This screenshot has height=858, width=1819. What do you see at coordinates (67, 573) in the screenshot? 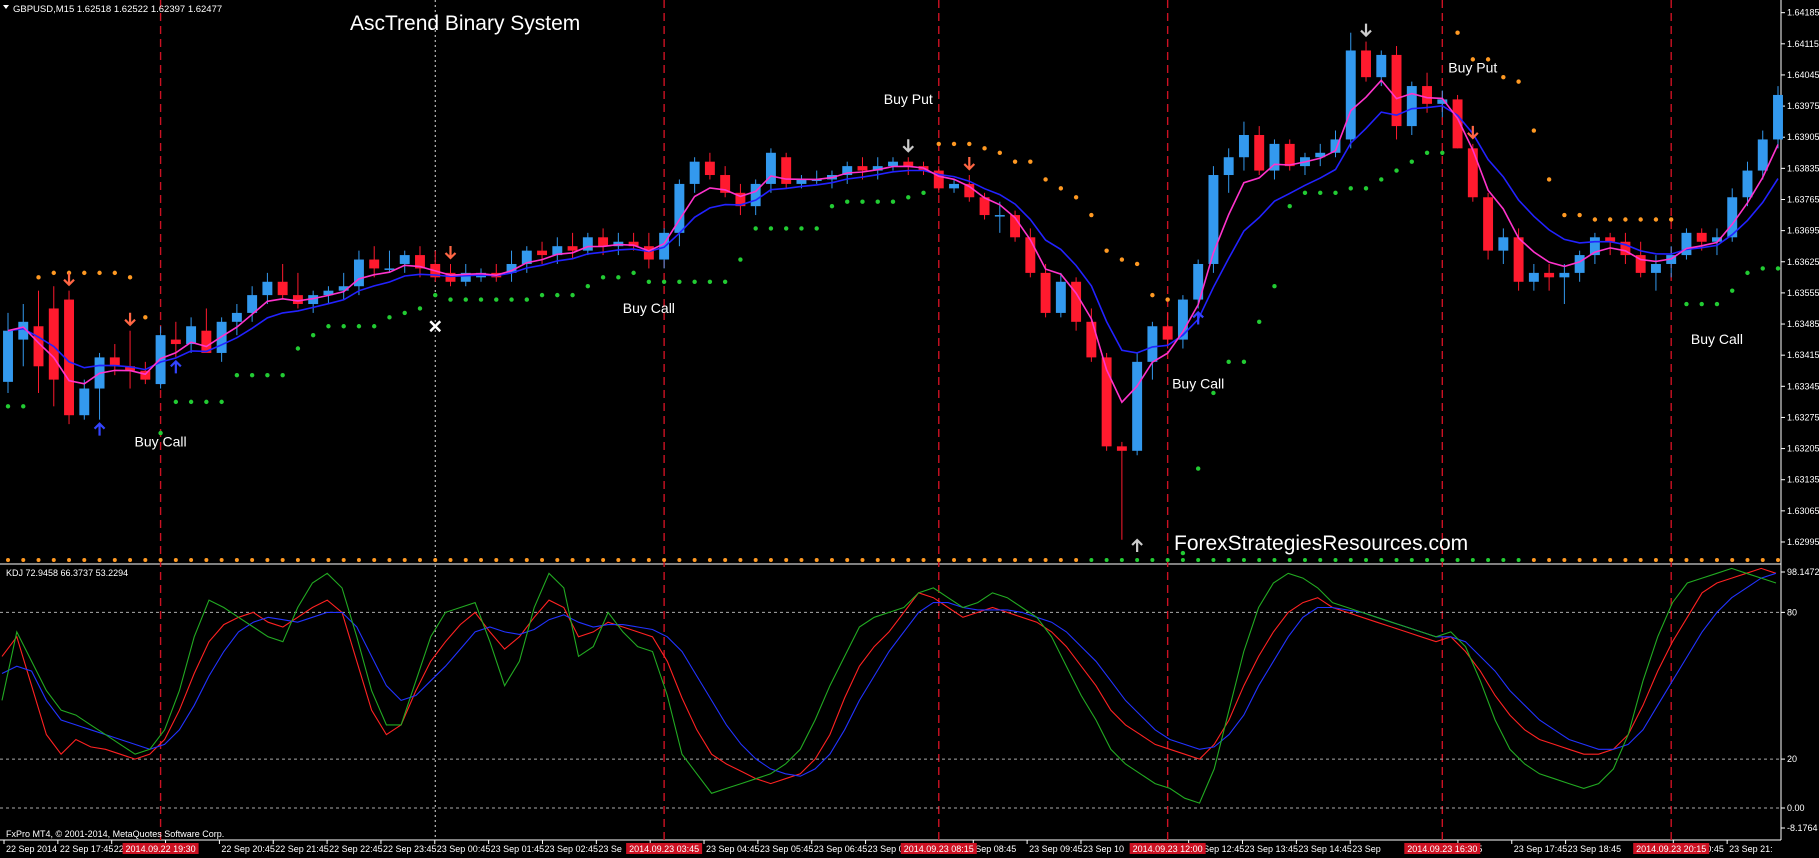
I see `kdj-label: KDJ 72.9458 66.3737 53.2294` at bounding box center [67, 573].